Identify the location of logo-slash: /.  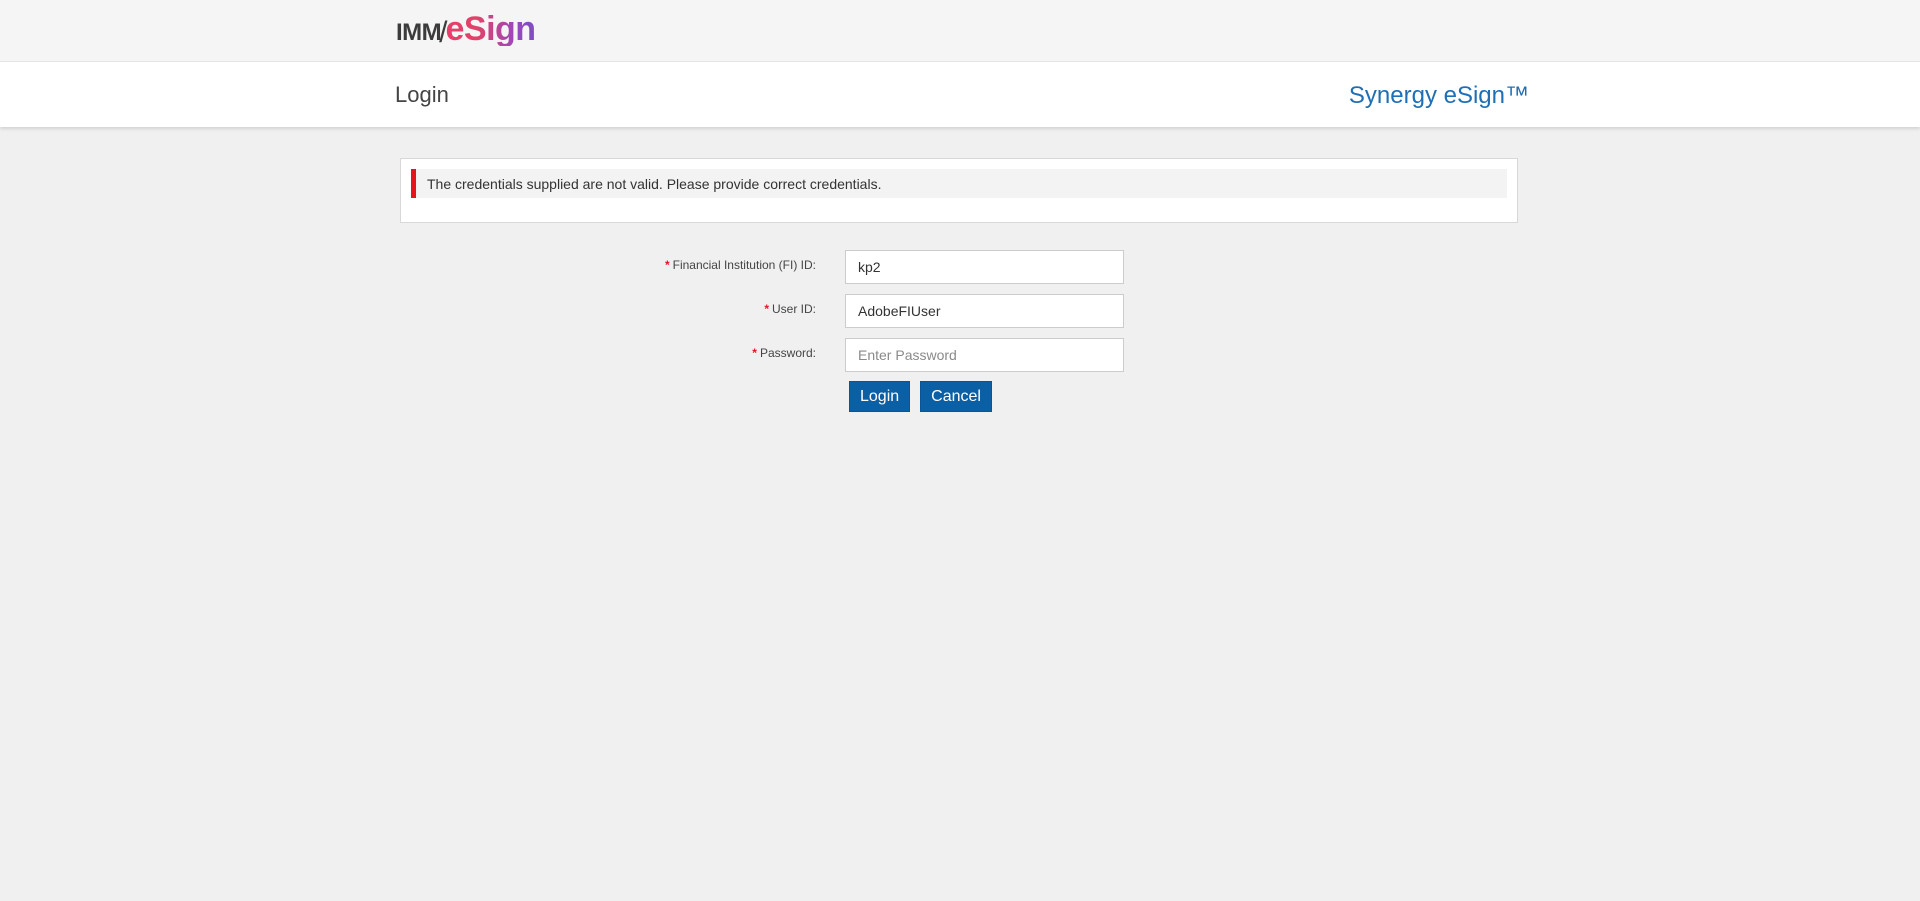
(443, 32).